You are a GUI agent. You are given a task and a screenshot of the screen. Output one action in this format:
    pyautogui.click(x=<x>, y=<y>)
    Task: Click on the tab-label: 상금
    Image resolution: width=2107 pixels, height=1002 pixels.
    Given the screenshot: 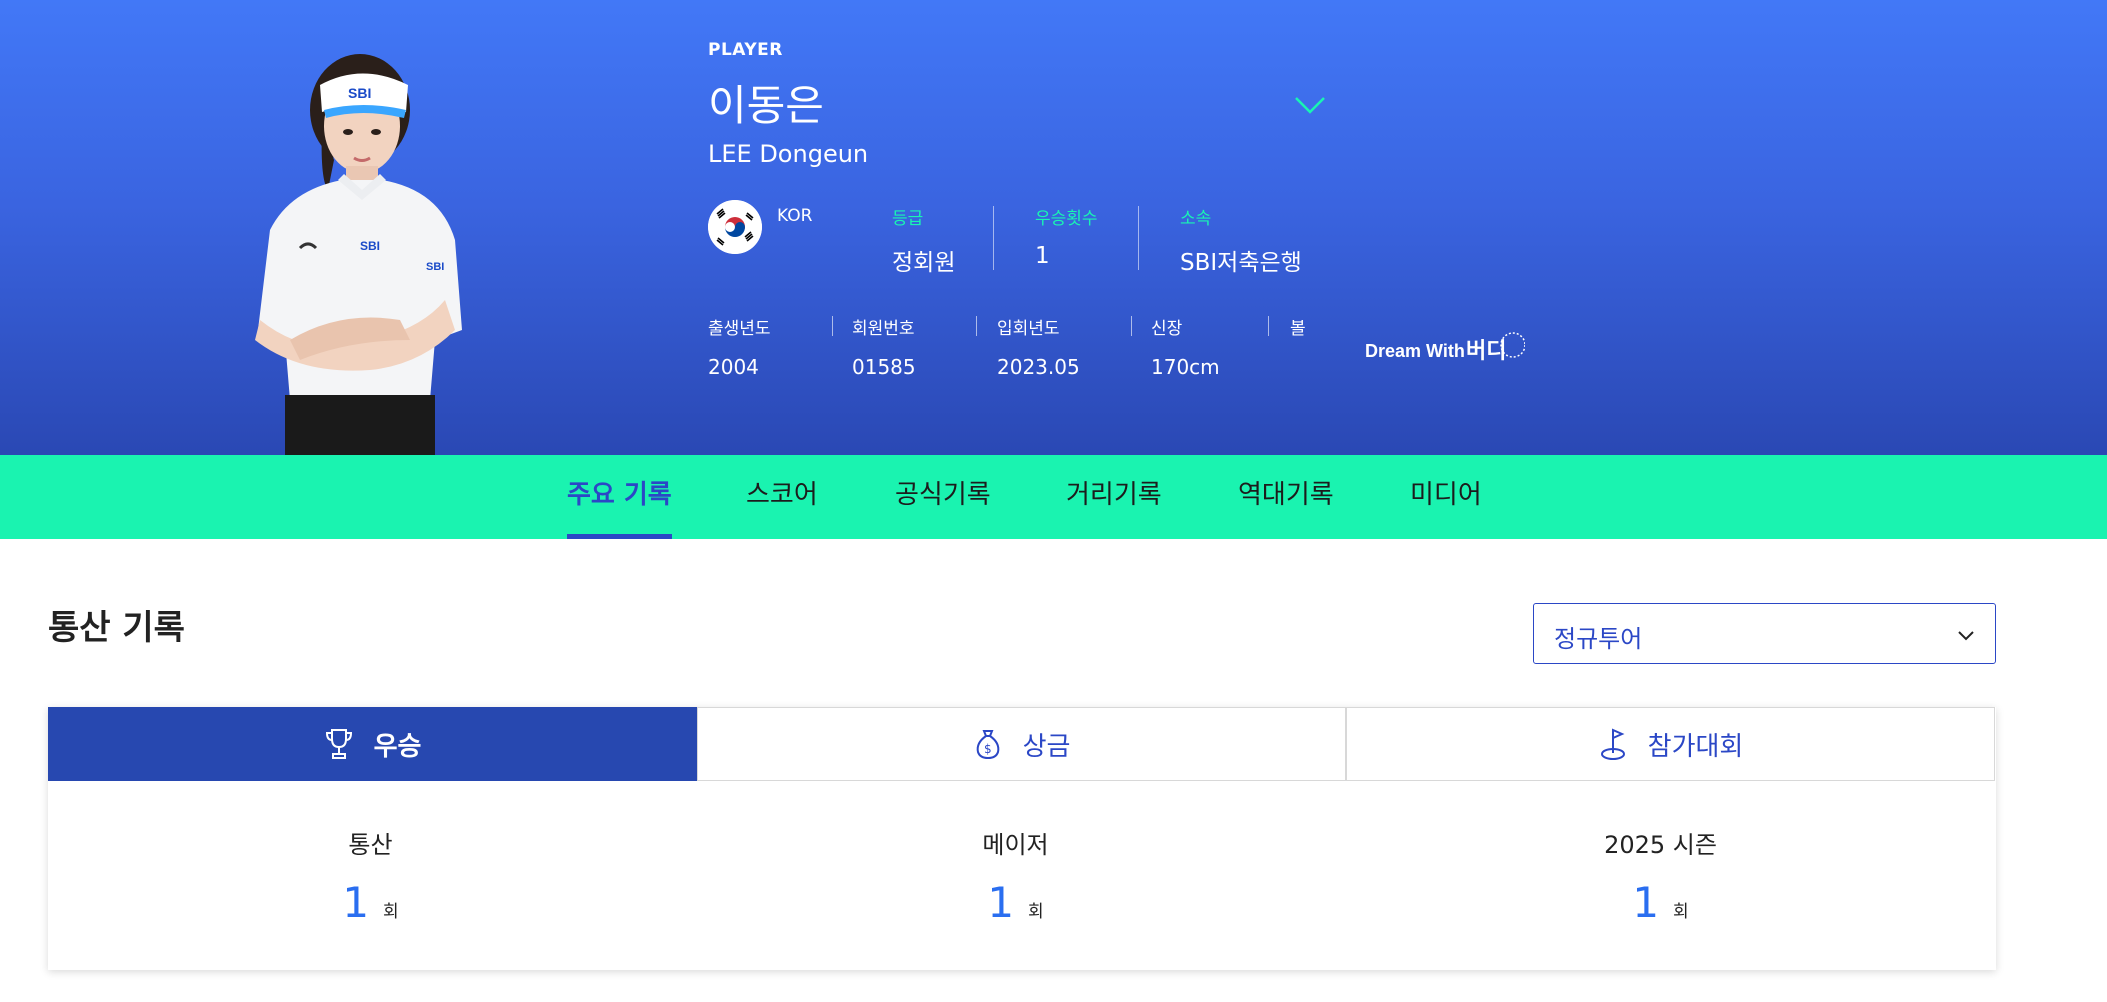 What is the action you would take?
    pyautogui.click(x=1046, y=746)
    